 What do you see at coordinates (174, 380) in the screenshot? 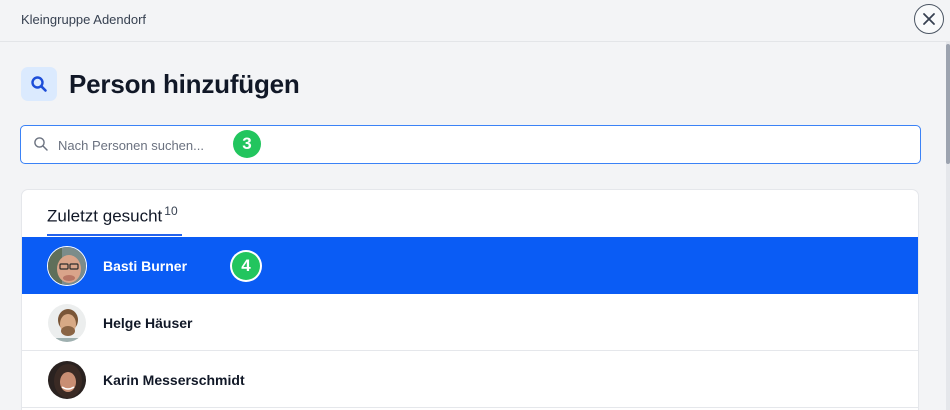
I see `person-name: Karin Messerschmidt` at bounding box center [174, 380].